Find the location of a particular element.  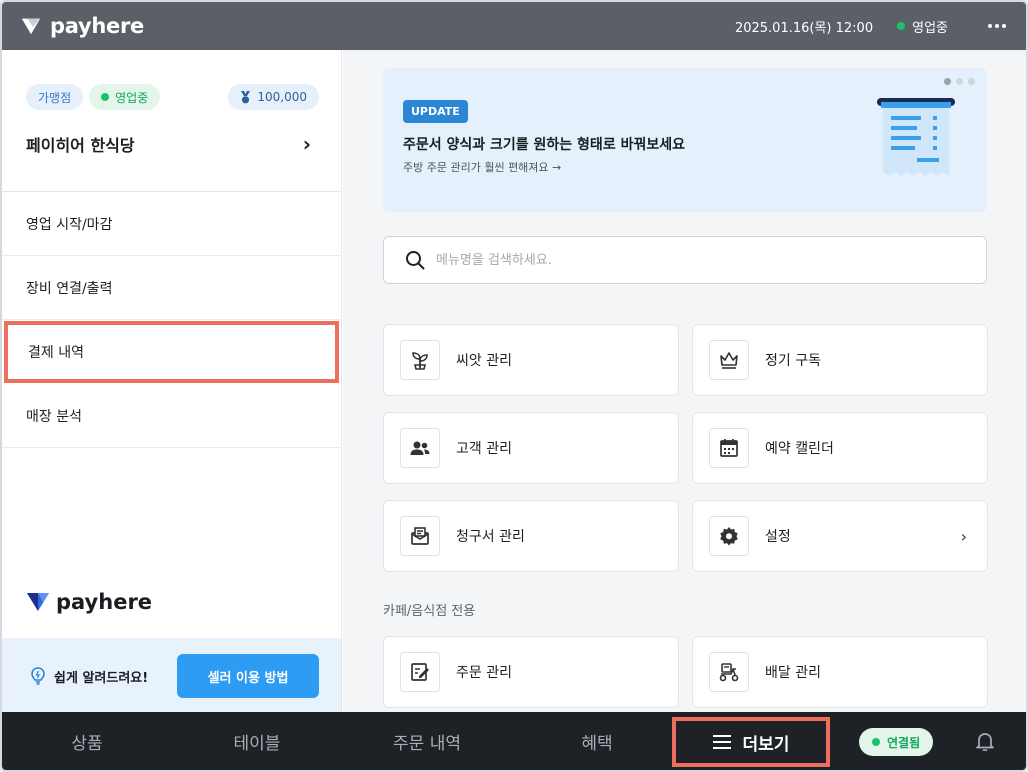

help-text: 쉽게 알려드려요! is located at coordinates (101, 678).